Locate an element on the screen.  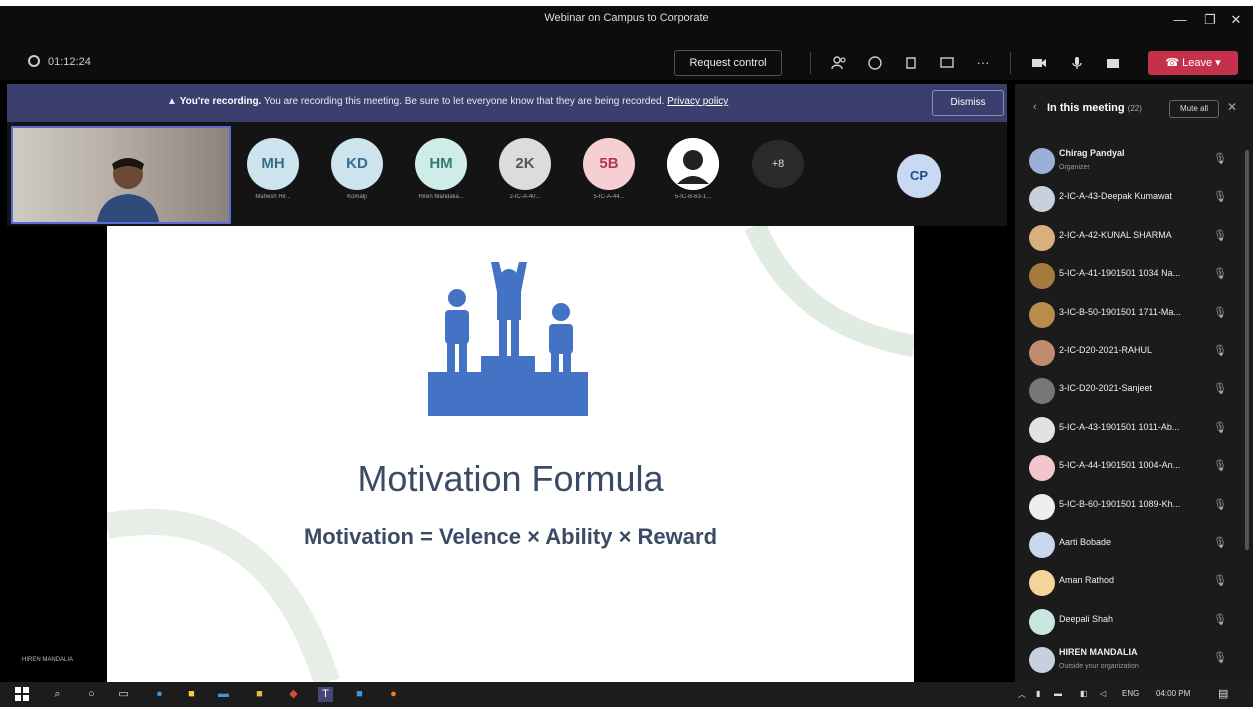
profile-photo-icon is located at coordinates (693, 164).